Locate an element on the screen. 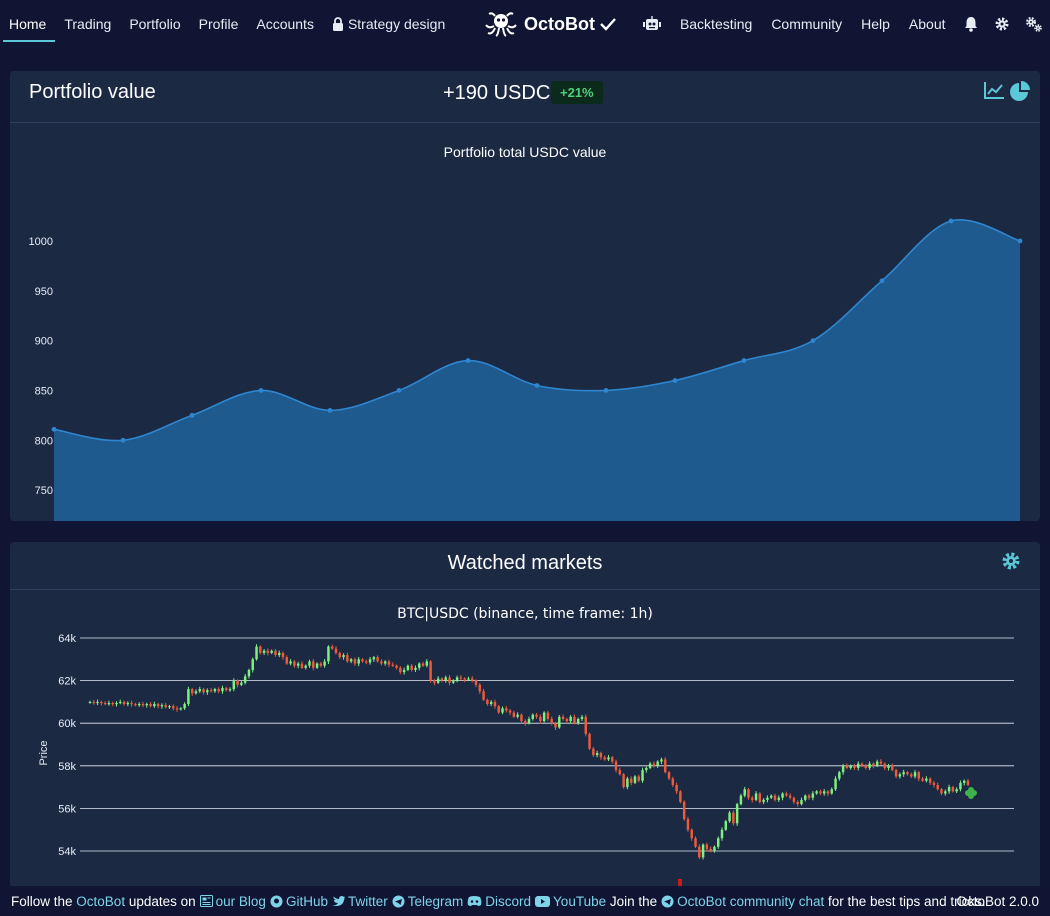  nav-community: Community is located at coordinates (807, 24).